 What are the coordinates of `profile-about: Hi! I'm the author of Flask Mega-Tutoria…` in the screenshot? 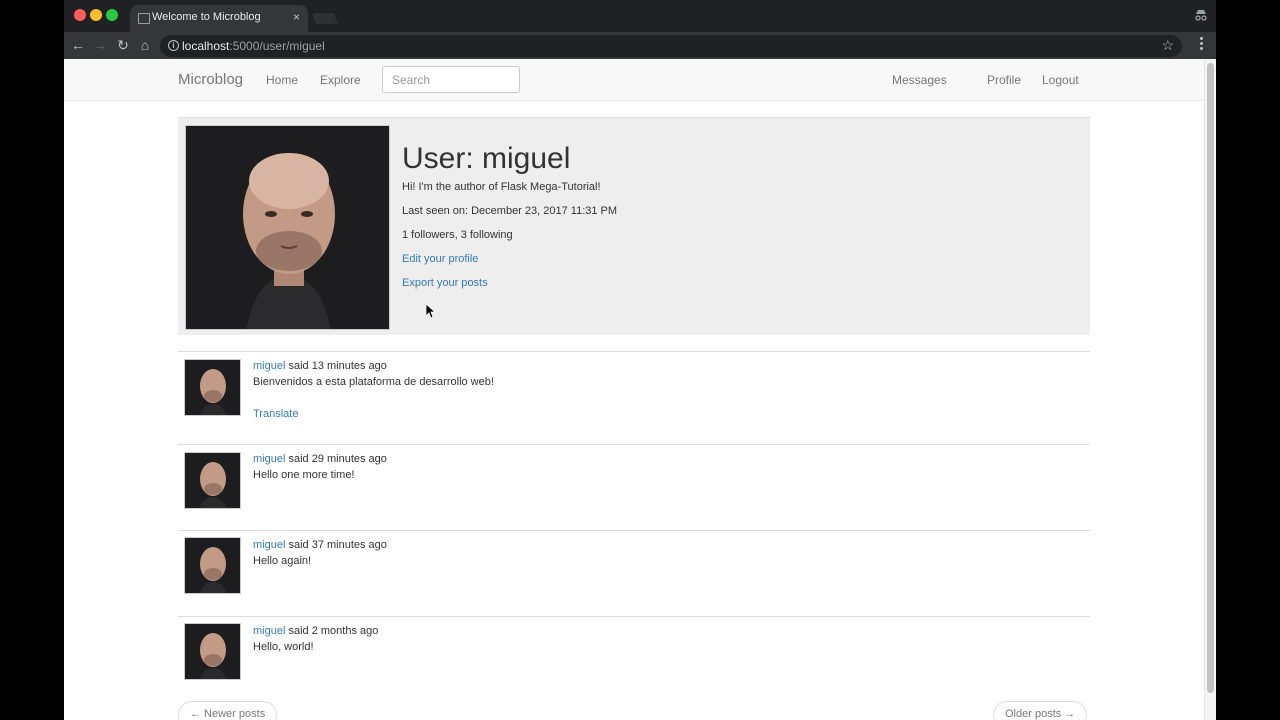 It's located at (501, 187).